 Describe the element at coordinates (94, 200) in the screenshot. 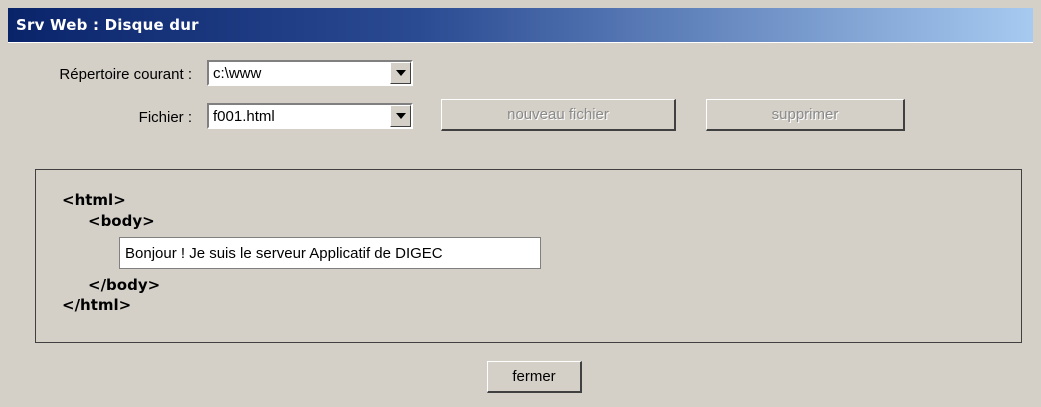

I see `html-open-tag: <html>` at that location.